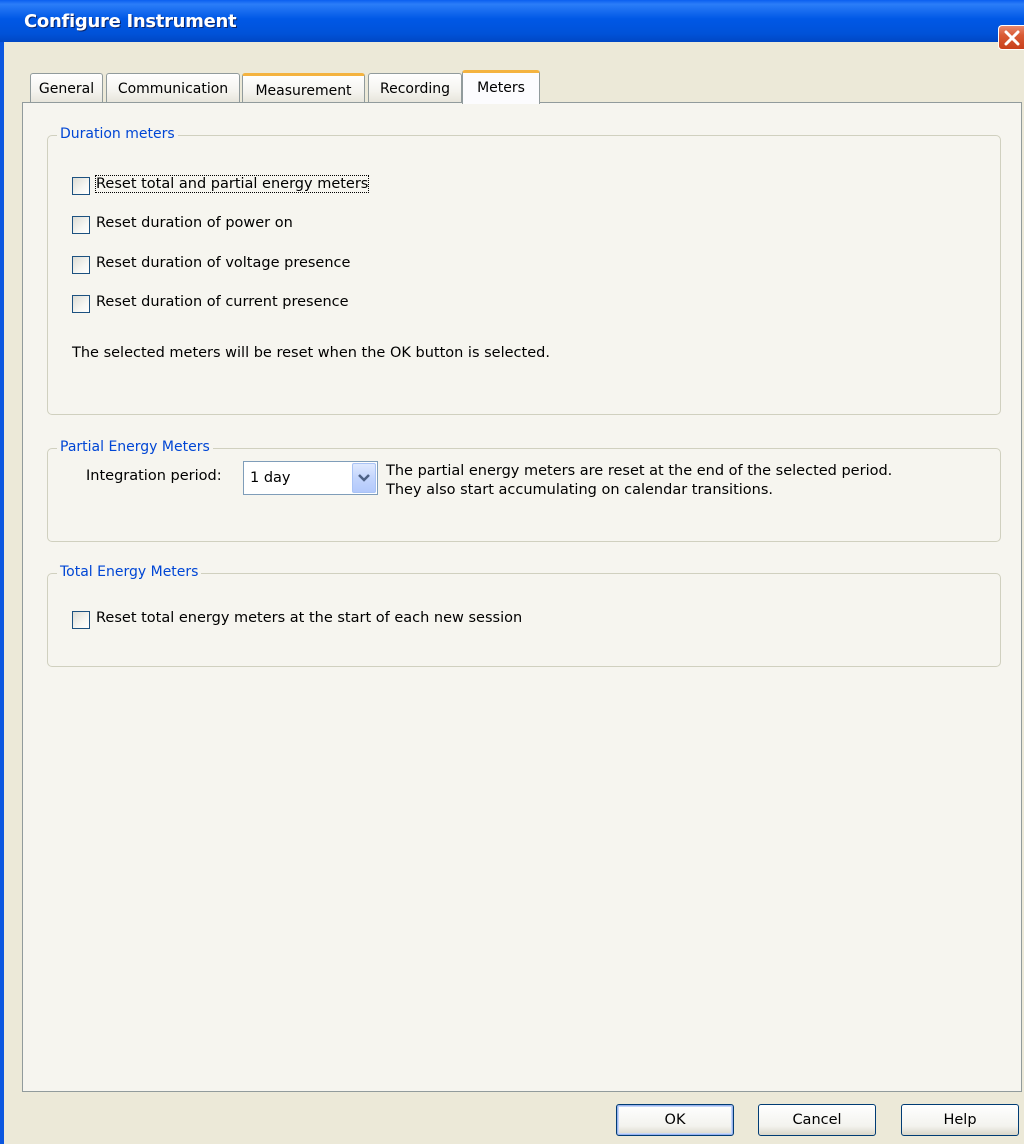  I want to click on integration-period-label: Integration period:, so click(154, 476).